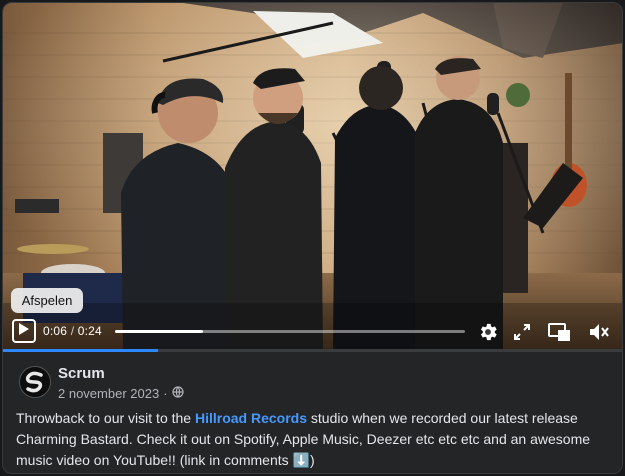  I want to click on mute-icon, so click(599, 332).